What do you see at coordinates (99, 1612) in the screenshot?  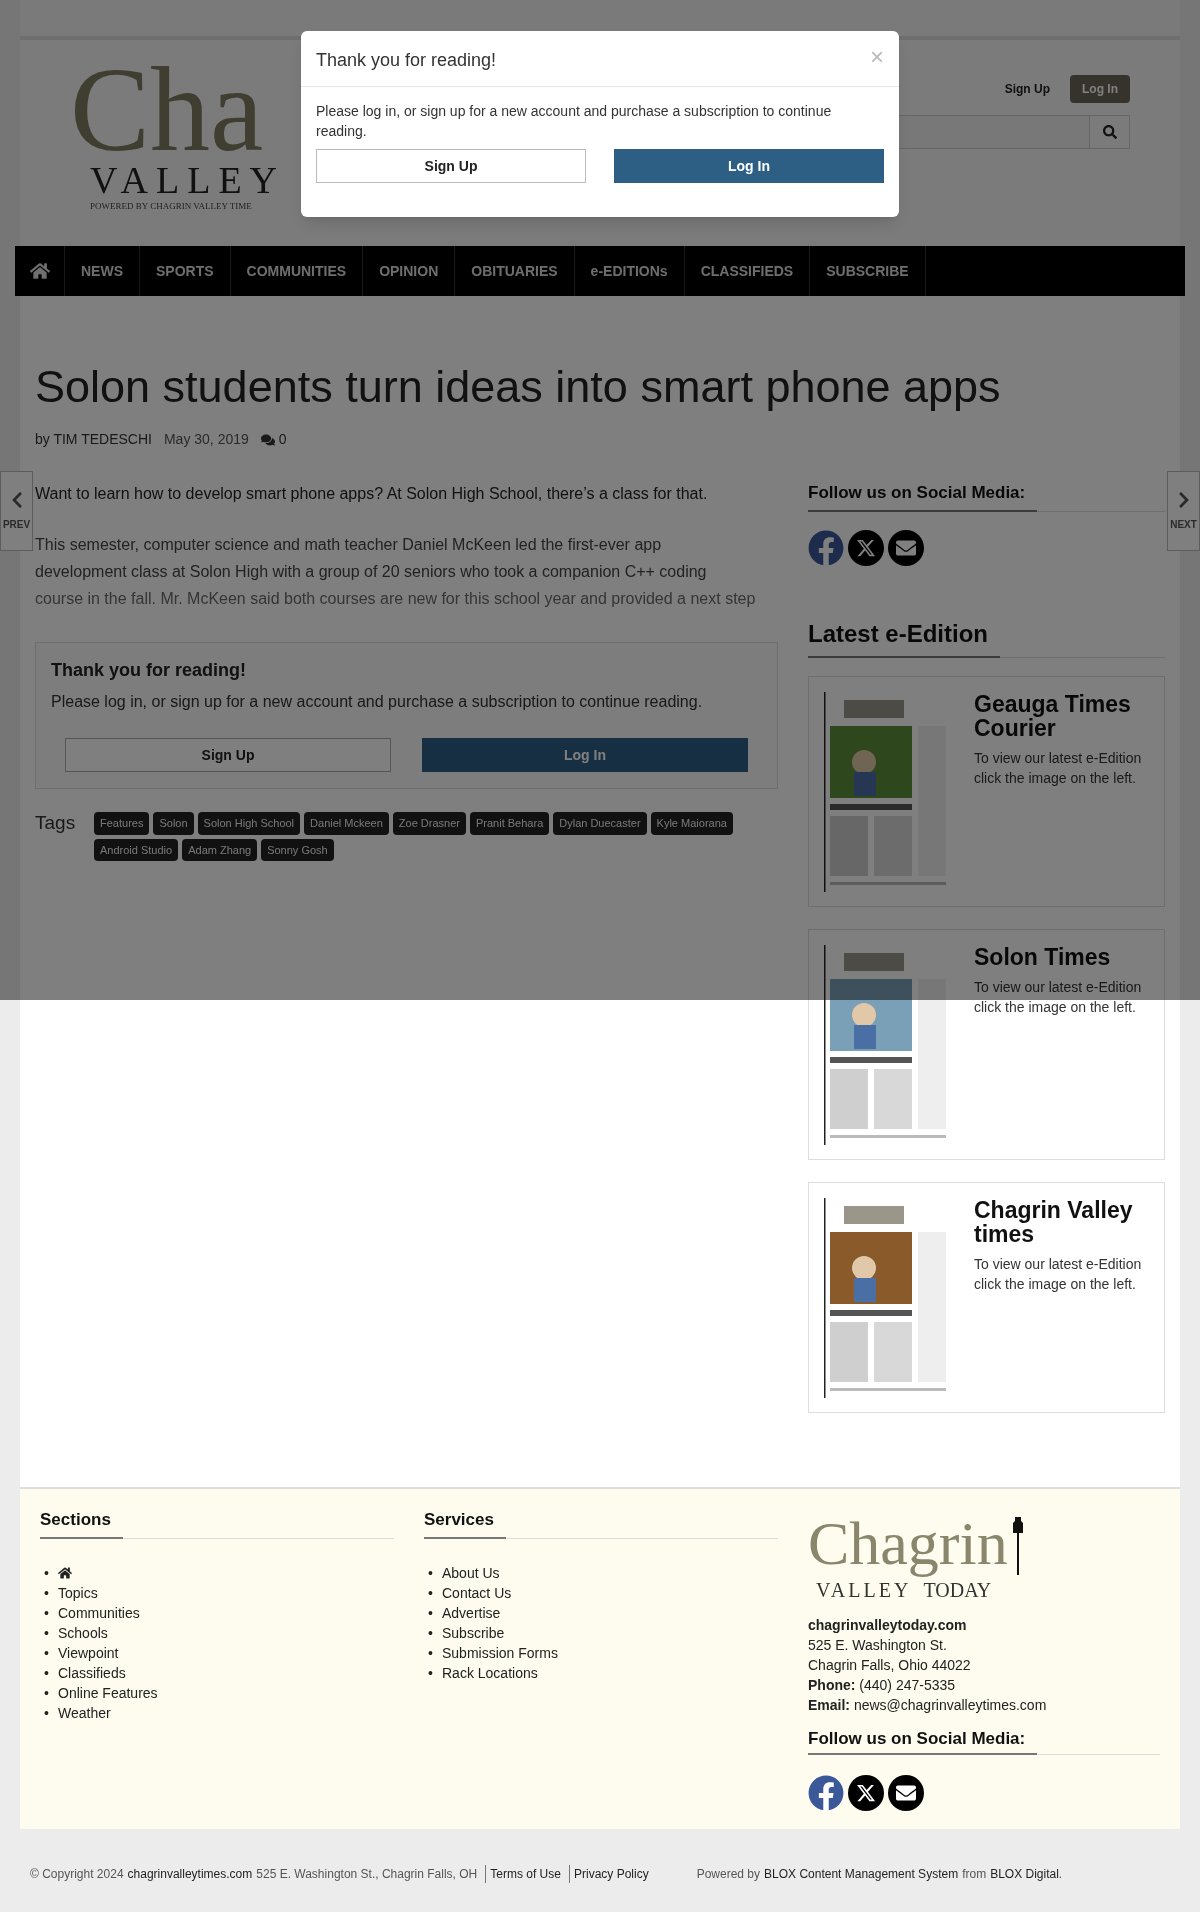 I see `footer-link: Communities` at bounding box center [99, 1612].